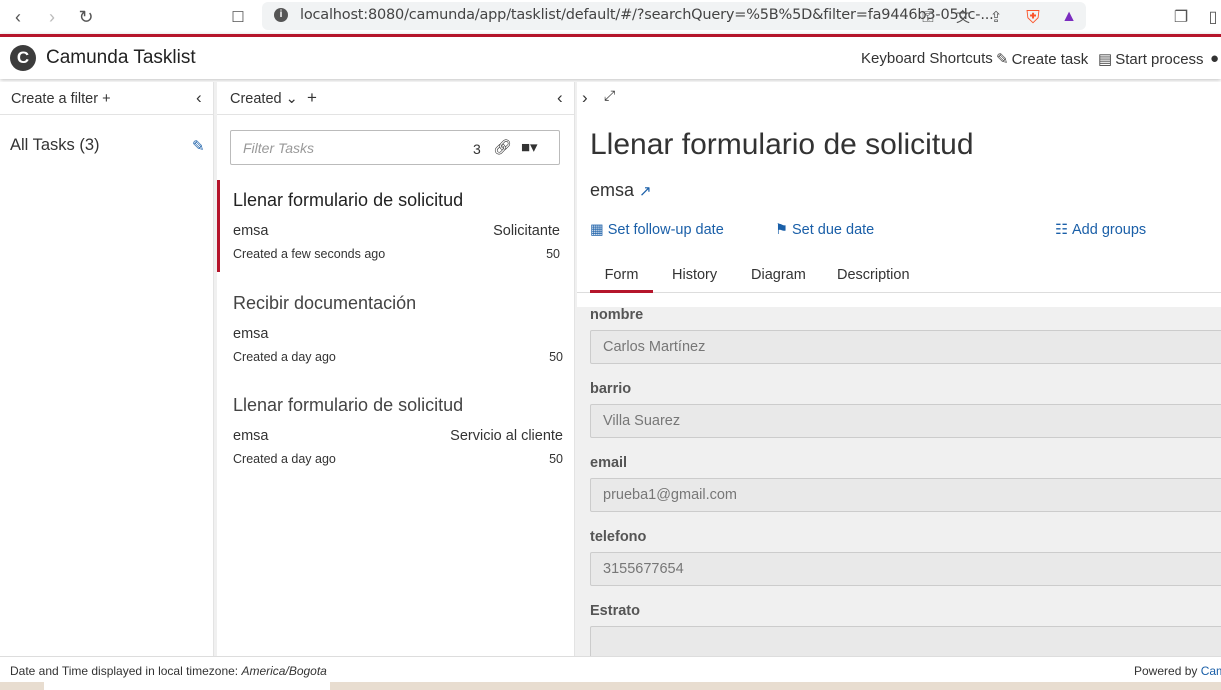 The width and height of the screenshot is (1221, 690). What do you see at coordinates (609, 95) in the screenshot?
I see `maximize-icon: ⤢` at bounding box center [609, 95].